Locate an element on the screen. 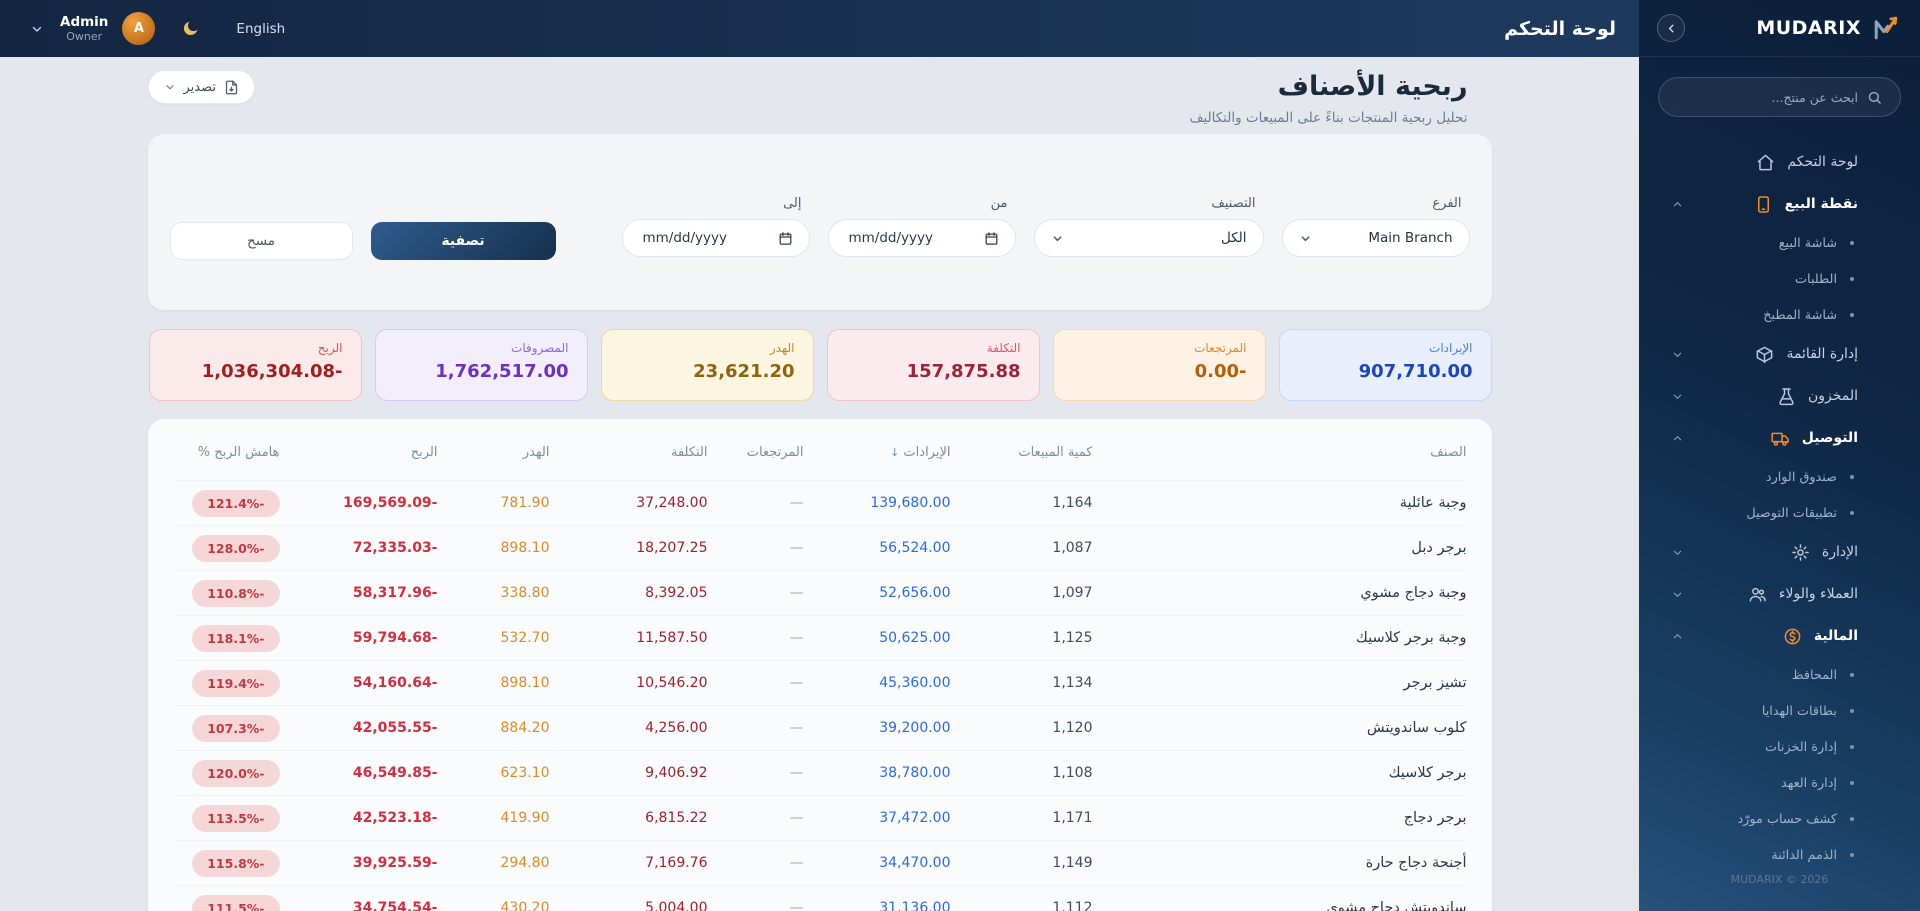  user-name: Admin is located at coordinates (84, 22).